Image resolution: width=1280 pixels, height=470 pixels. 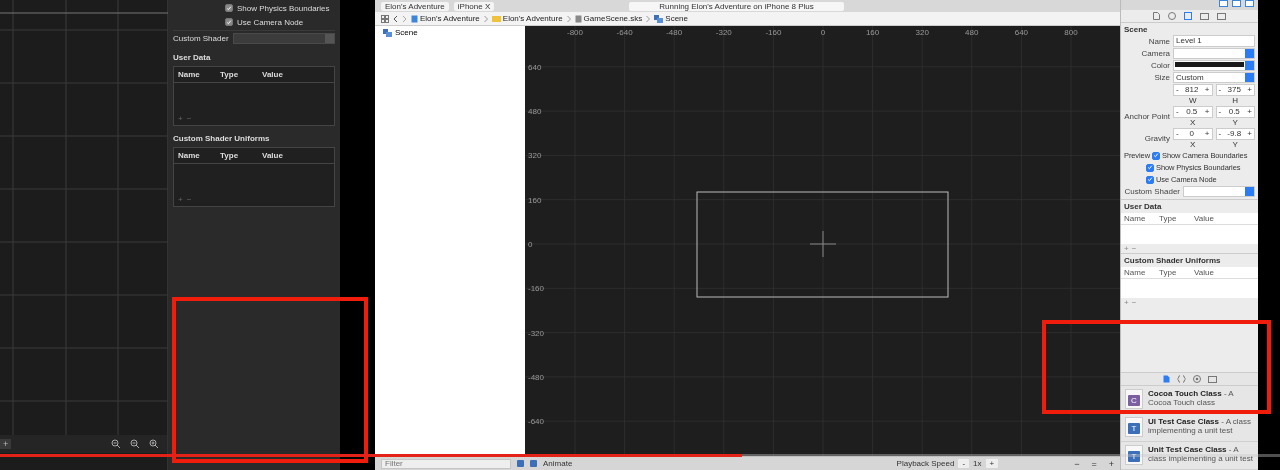 What do you see at coordinates (1212, 379) in the screenshot?
I see `media-icon` at bounding box center [1212, 379].